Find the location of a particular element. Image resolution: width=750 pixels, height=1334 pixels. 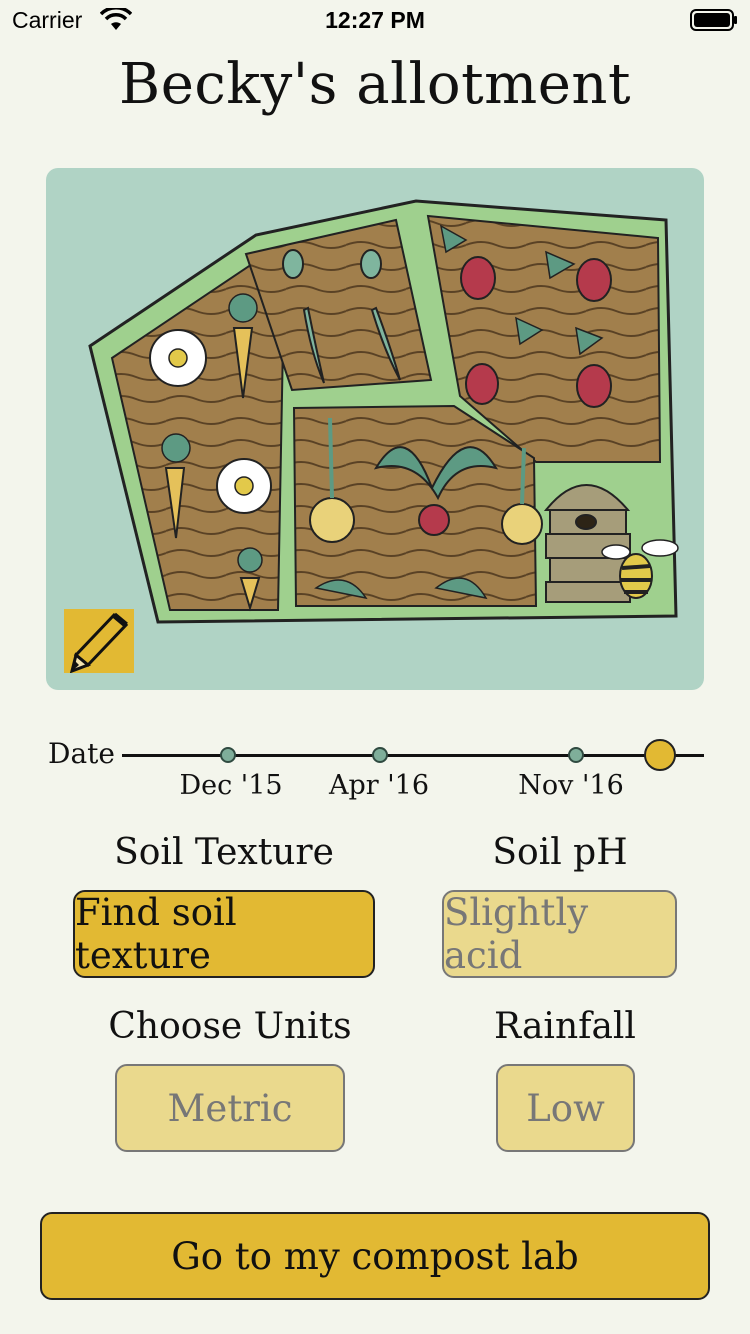

rainfall-button: Low is located at coordinates (565, 1108).